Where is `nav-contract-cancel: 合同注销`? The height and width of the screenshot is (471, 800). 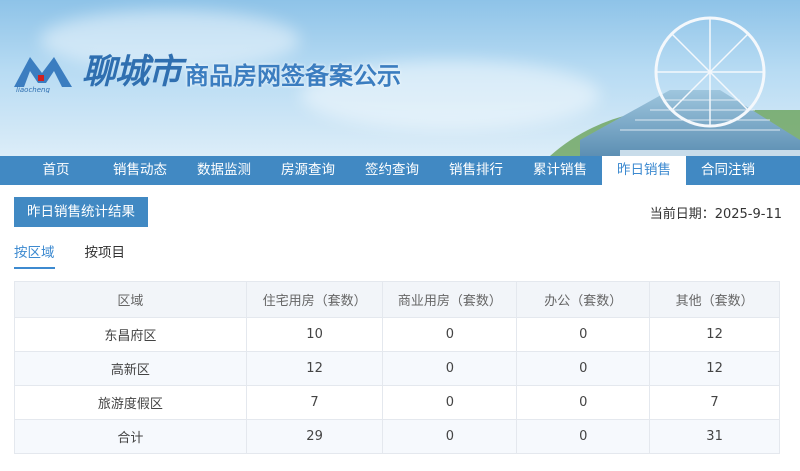
nav-contract-cancel: 合同注销 is located at coordinates (728, 170).